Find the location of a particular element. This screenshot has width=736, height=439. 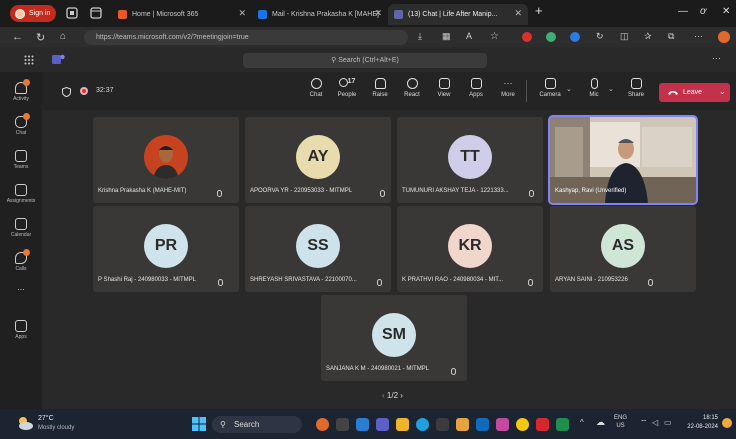

store-app-icon is located at coordinates (442, 424).